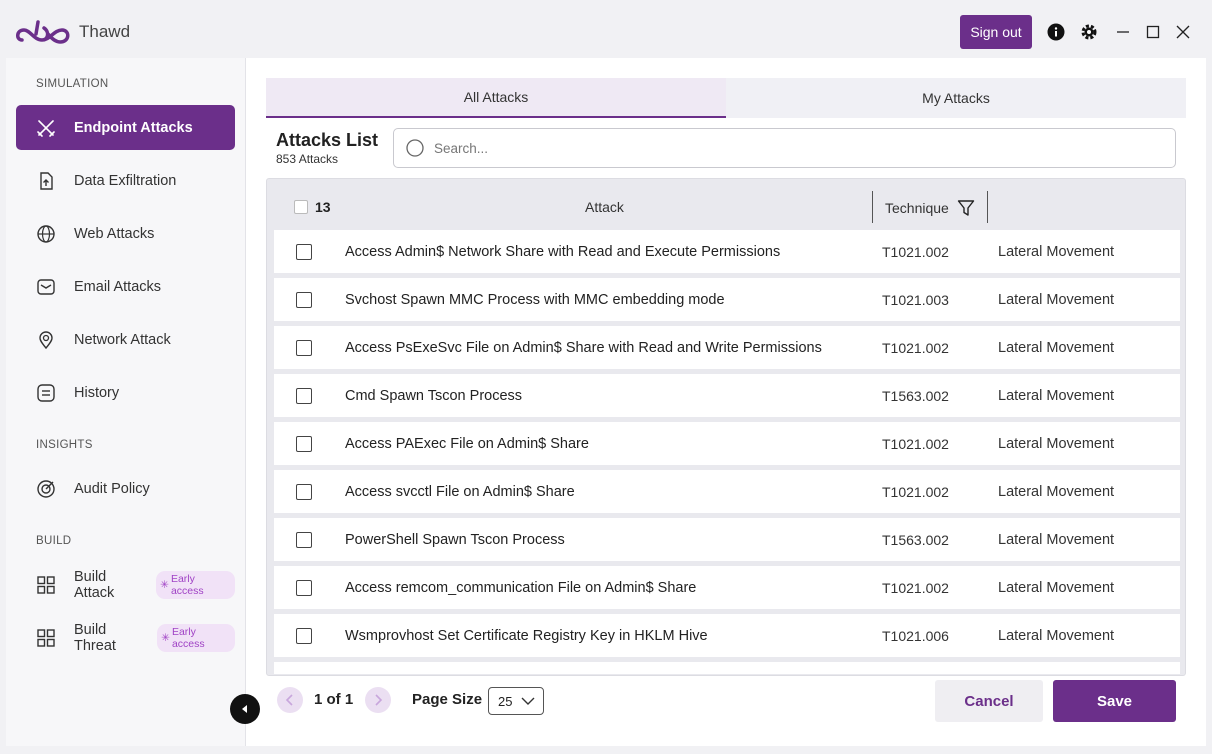 This screenshot has height=754, width=1212. What do you see at coordinates (1123, 32) in the screenshot?
I see `minimize-icon` at bounding box center [1123, 32].